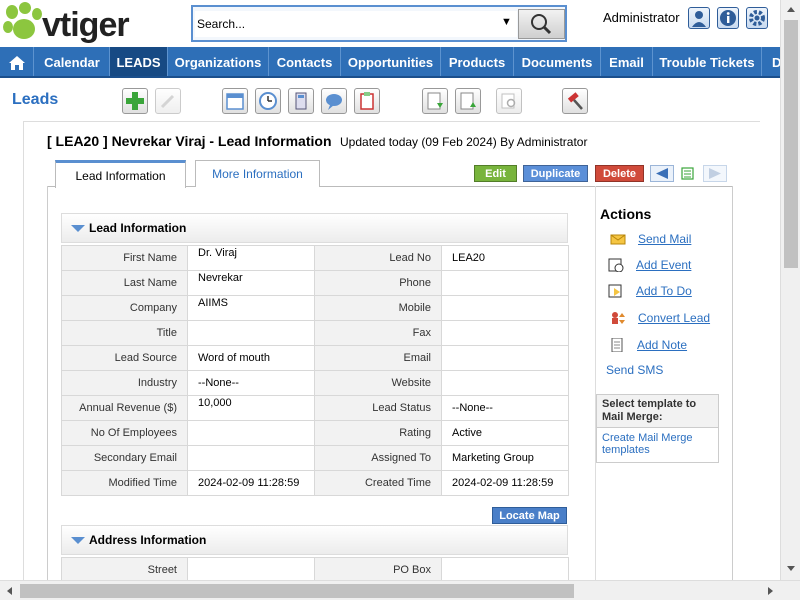 The height and width of the screenshot is (600, 800). I want to click on add-todo-action: Add To Do, so click(650, 290).